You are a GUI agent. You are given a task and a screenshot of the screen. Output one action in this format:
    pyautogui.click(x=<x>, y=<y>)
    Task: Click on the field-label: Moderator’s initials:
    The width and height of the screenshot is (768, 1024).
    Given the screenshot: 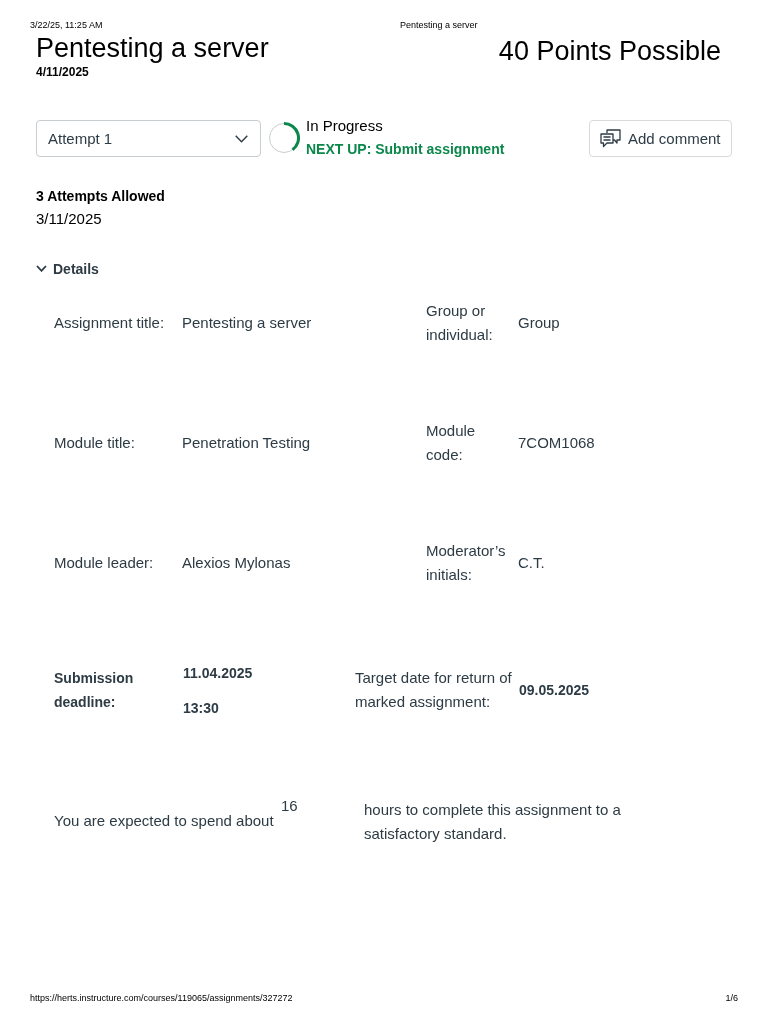 What is the action you would take?
    pyautogui.click(x=466, y=562)
    